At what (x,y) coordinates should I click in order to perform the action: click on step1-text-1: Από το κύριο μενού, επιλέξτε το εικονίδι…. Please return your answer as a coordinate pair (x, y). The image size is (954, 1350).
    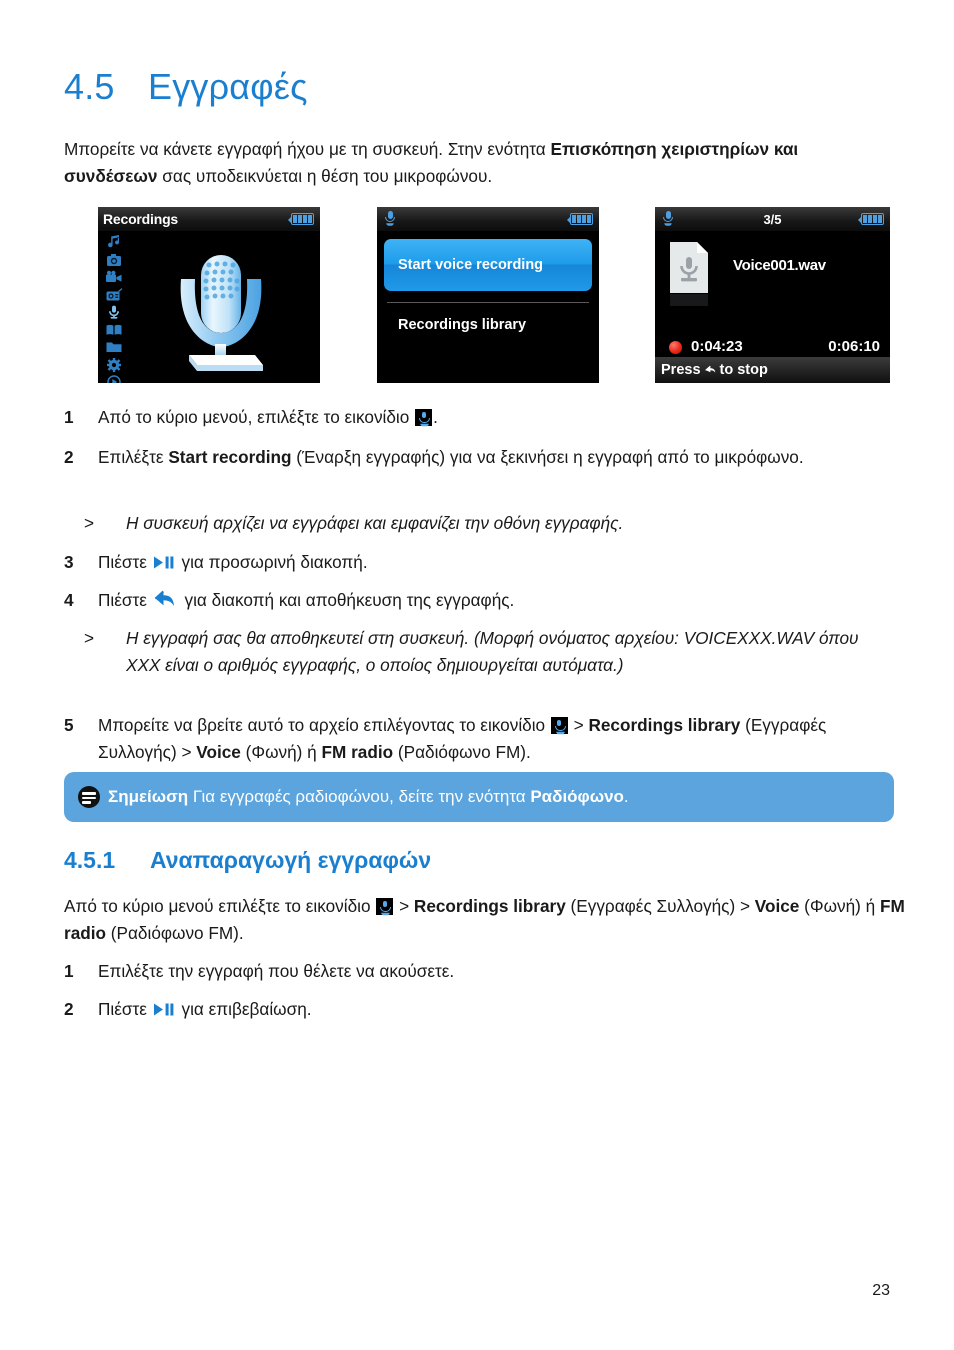
    Looking at the image, I should click on (256, 417).